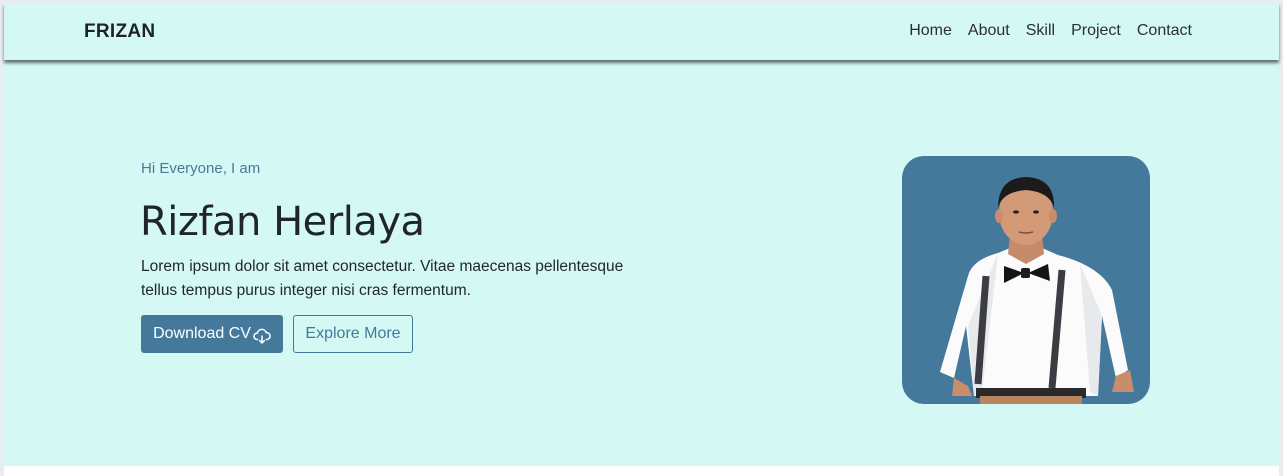 The height and width of the screenshot is (476, 1283). I want to click on explore-more-button: Explore More, so click(353, 334).